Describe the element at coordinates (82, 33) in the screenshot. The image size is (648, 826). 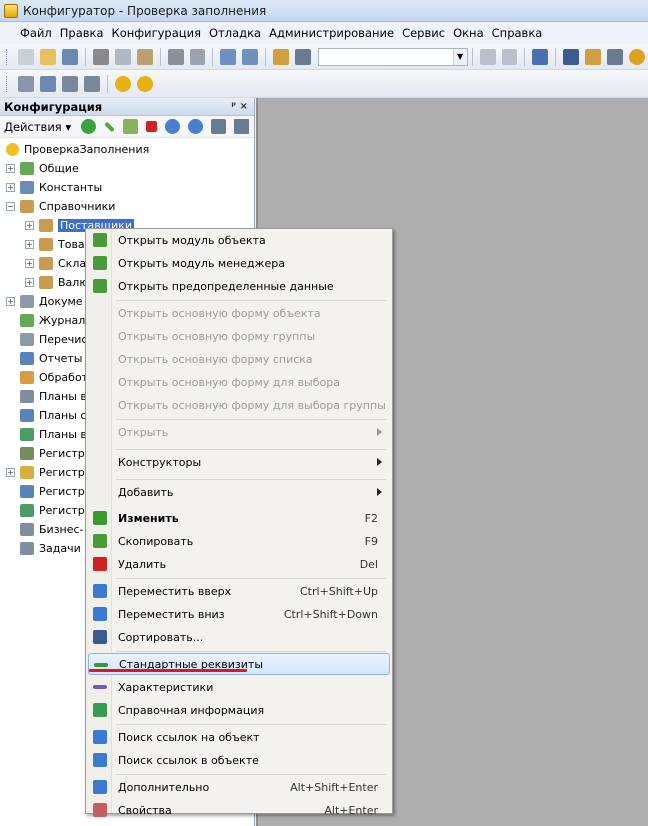
I see `menu-item-1: Правка` at that location.